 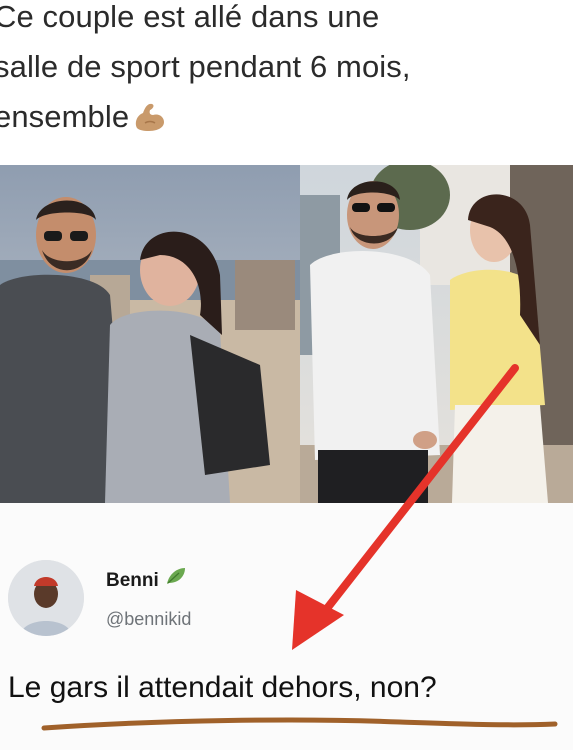 What do you see at coordinates (132, 581) in the screenshot?
I see `author-name: Benni` at bounding box center [132, 581].